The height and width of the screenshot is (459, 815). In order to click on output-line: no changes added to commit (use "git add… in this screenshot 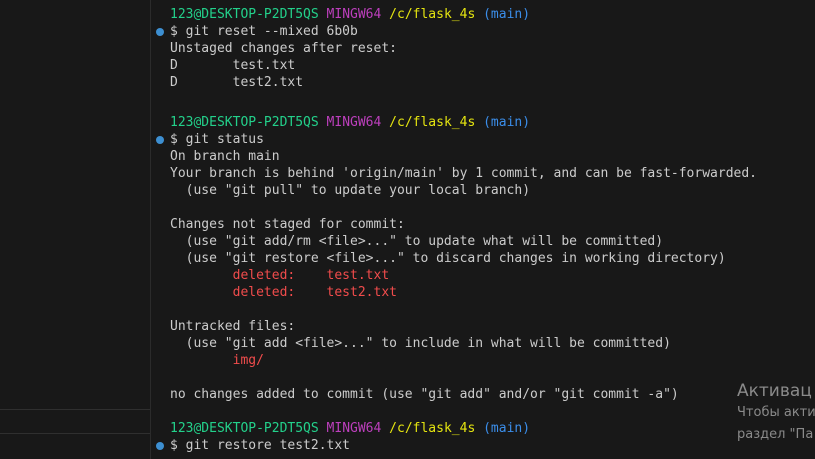, I will do `click(424, 394)`.